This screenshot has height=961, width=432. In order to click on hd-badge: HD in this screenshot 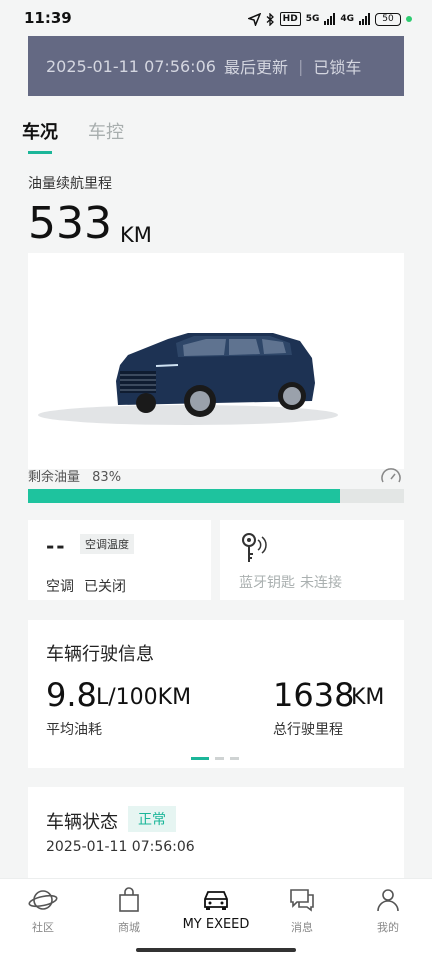, I will do `click(290, 19)`.